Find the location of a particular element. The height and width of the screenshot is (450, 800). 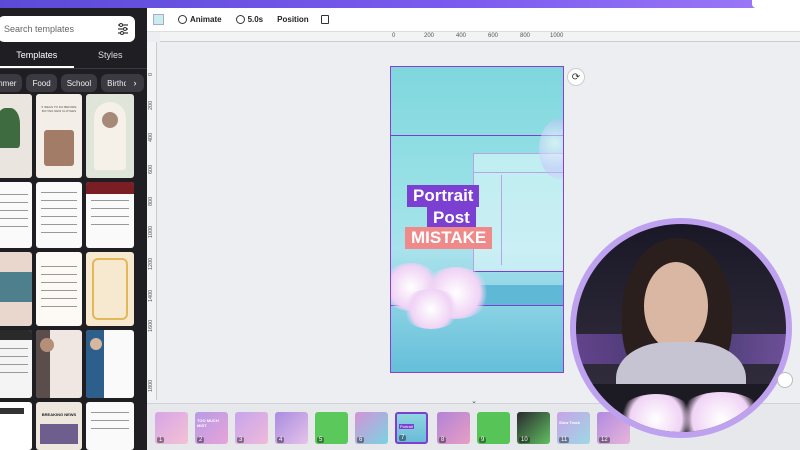

page-number: 7 is located at coordinates (403, 438).